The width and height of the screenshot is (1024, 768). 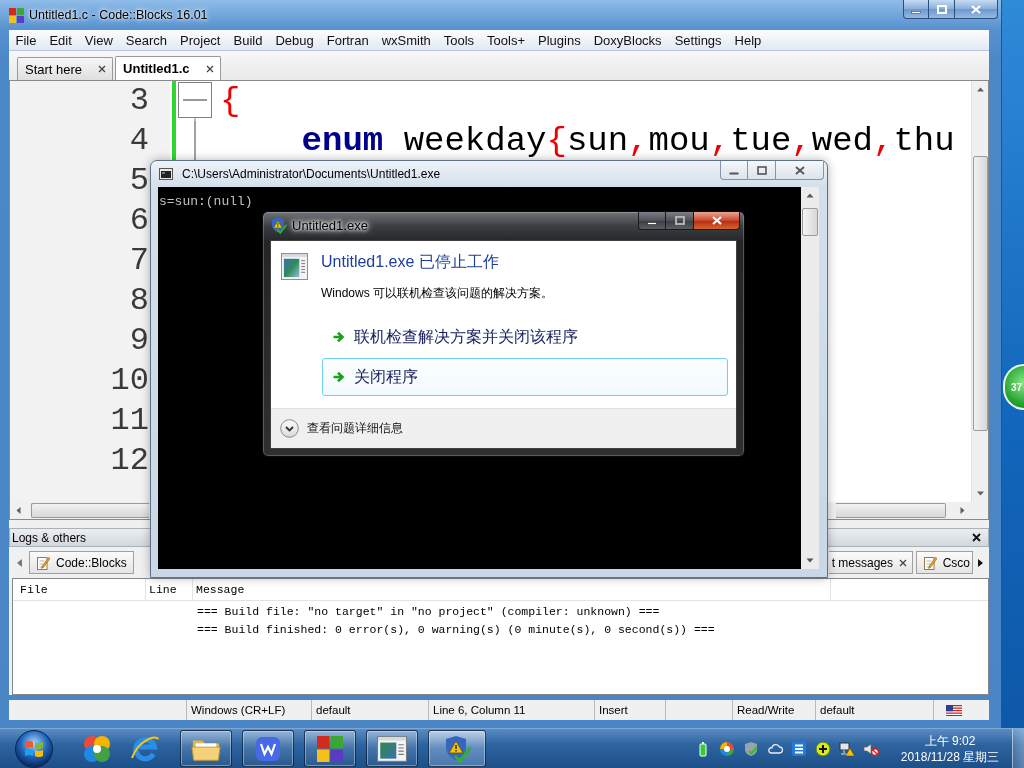 I want to click on menu-item: Search, so click(x=146, y=40).